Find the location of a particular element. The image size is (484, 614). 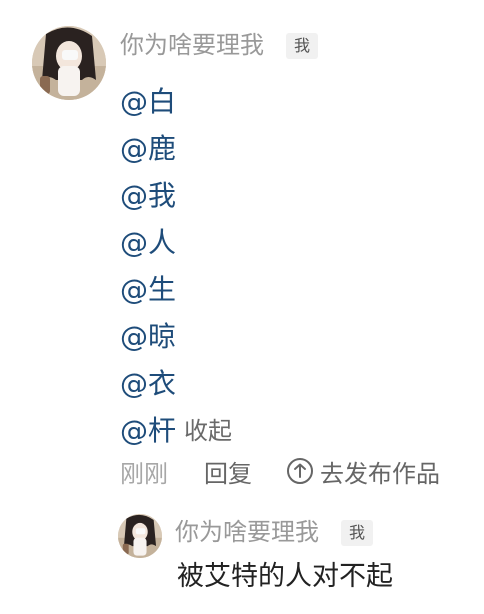

reply-username: 你为啥要理我 is located at coordinates (247, 532).